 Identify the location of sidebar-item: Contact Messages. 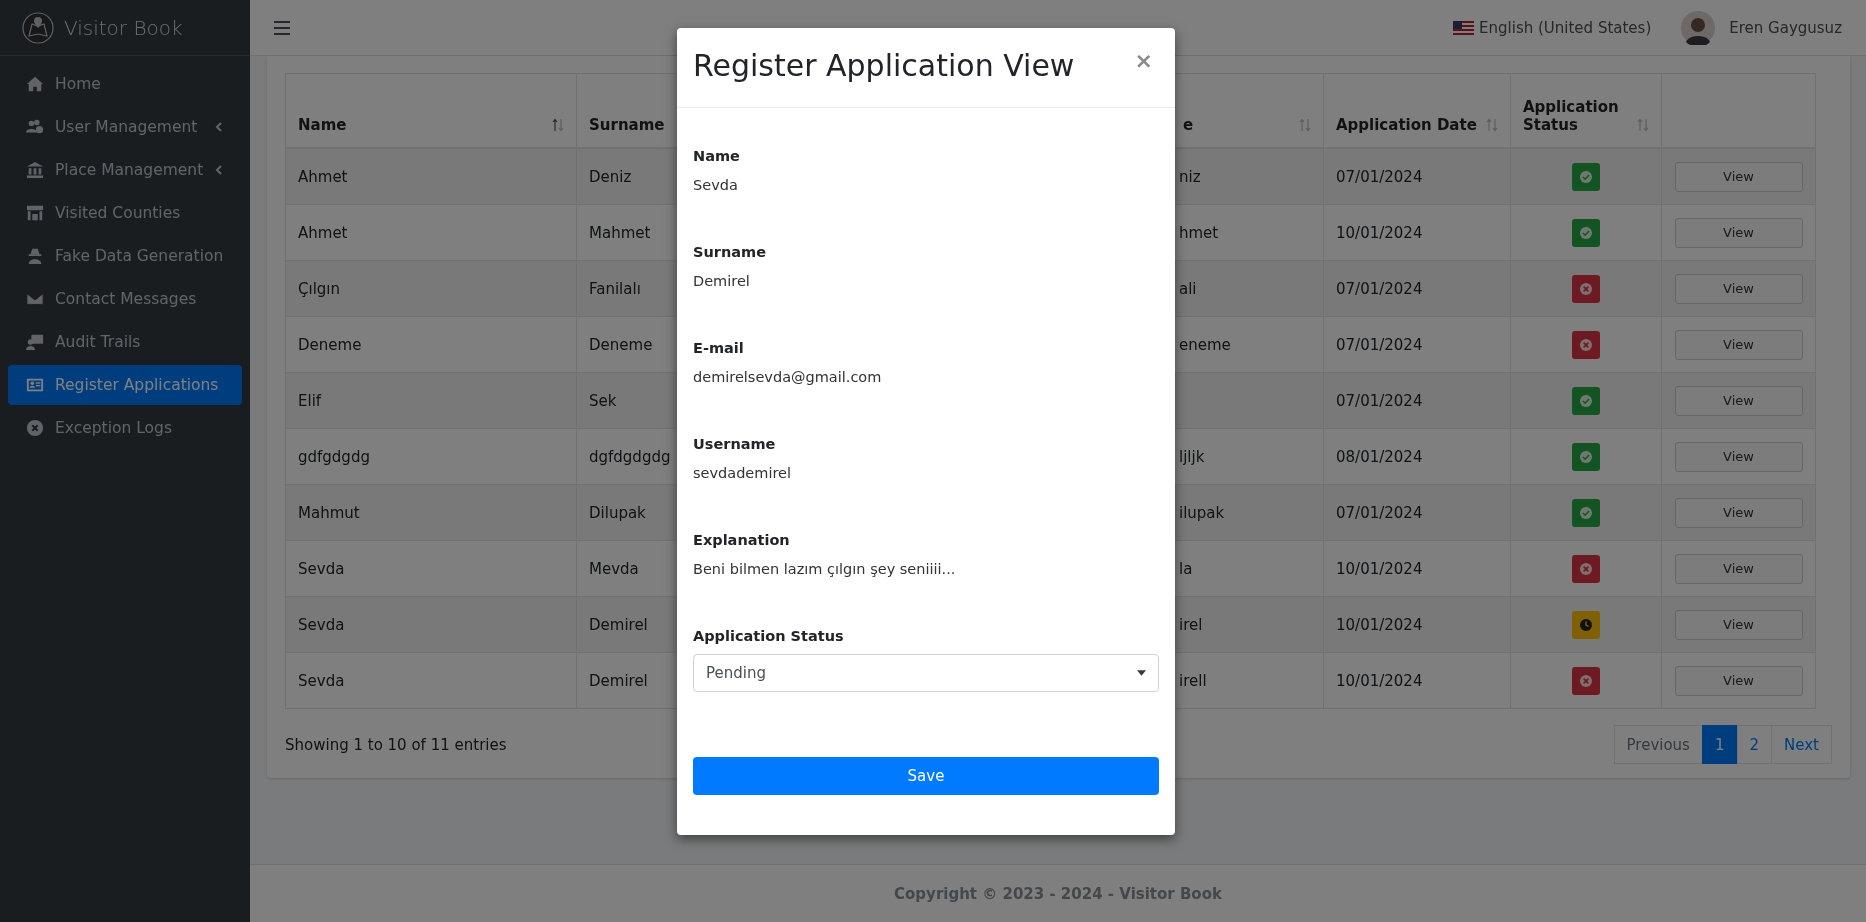
(125, 299).